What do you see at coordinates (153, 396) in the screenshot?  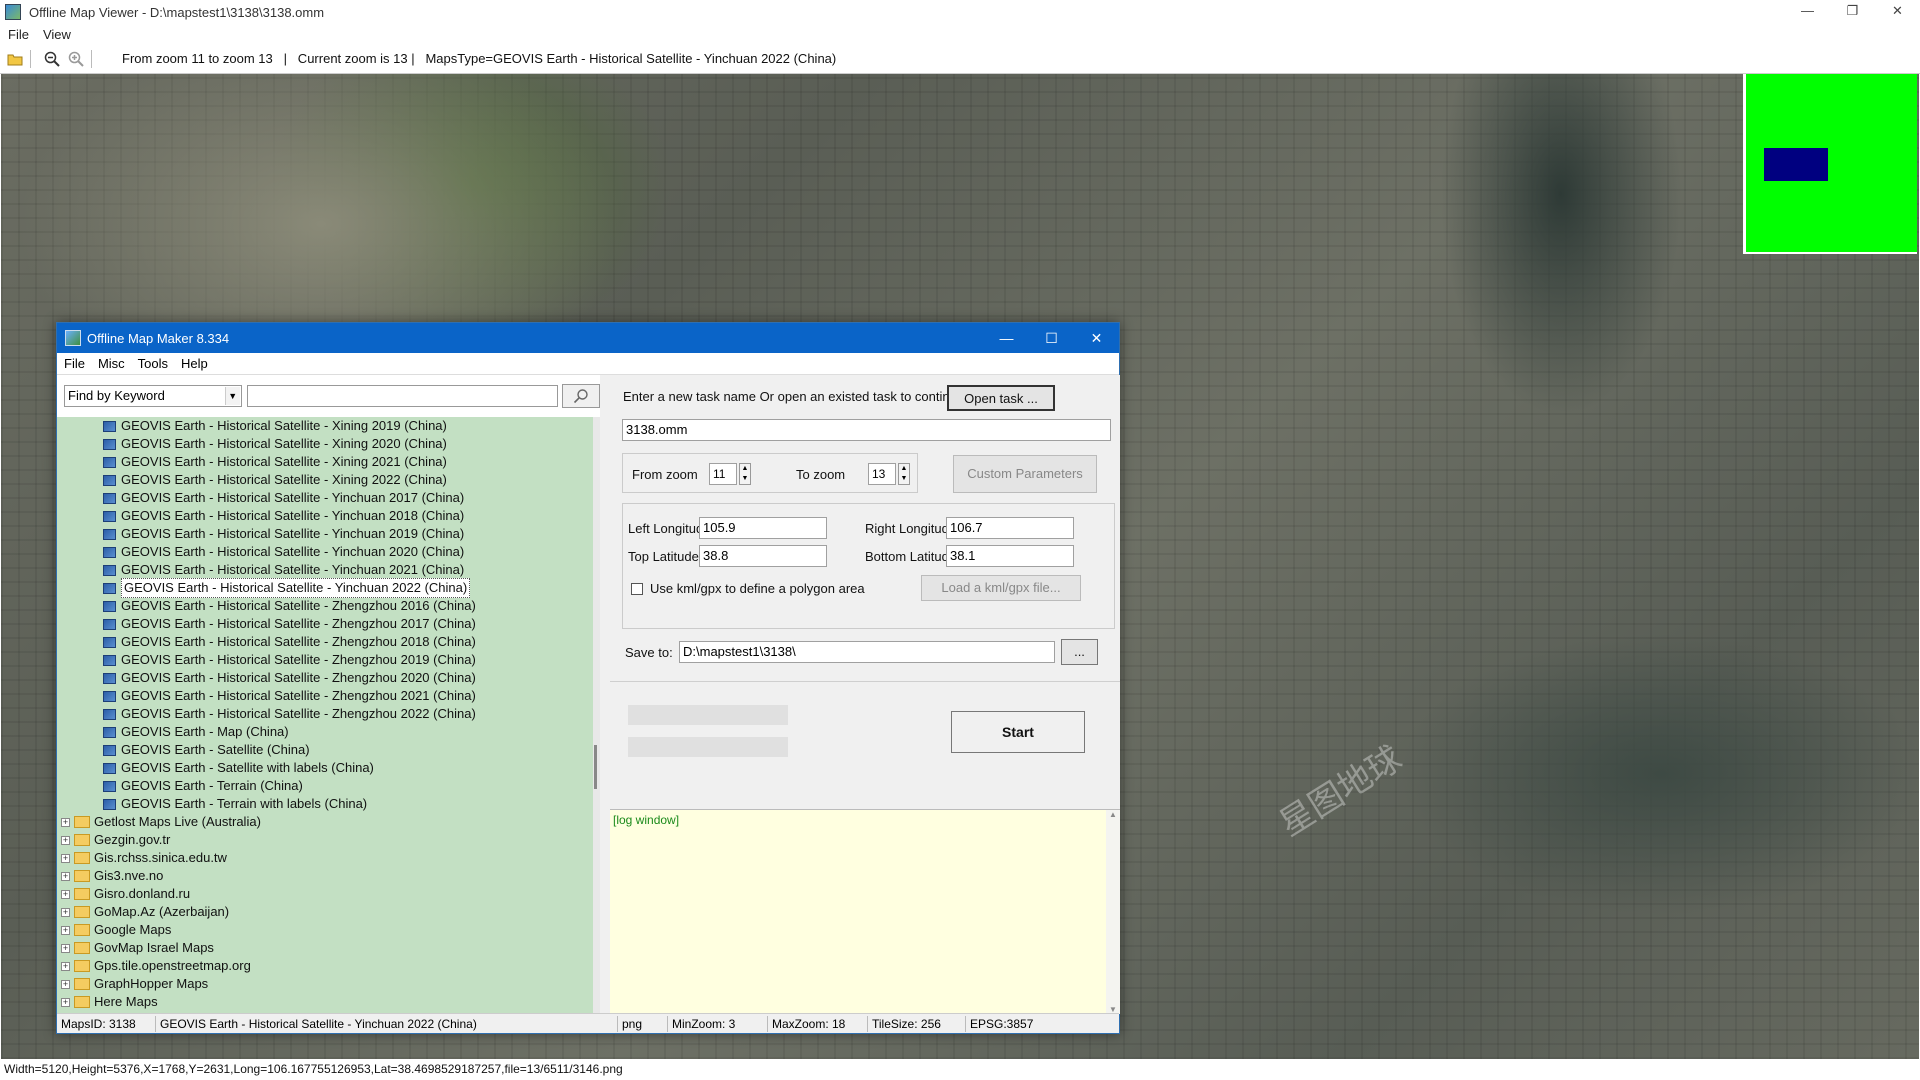 I see `find-mode-select: Find by Keyword ▼` at bounding box center [153, 396].